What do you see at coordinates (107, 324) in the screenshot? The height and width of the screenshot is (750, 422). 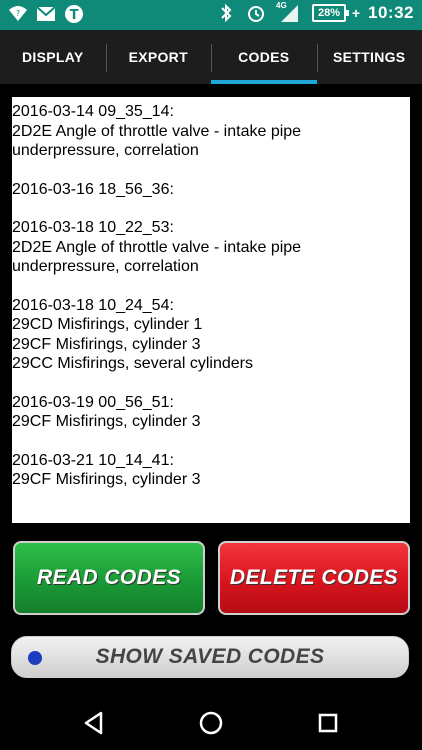 I see `log-code-line: 29CD Misfirings, cylinder 1` at bounding box center [107, 324].